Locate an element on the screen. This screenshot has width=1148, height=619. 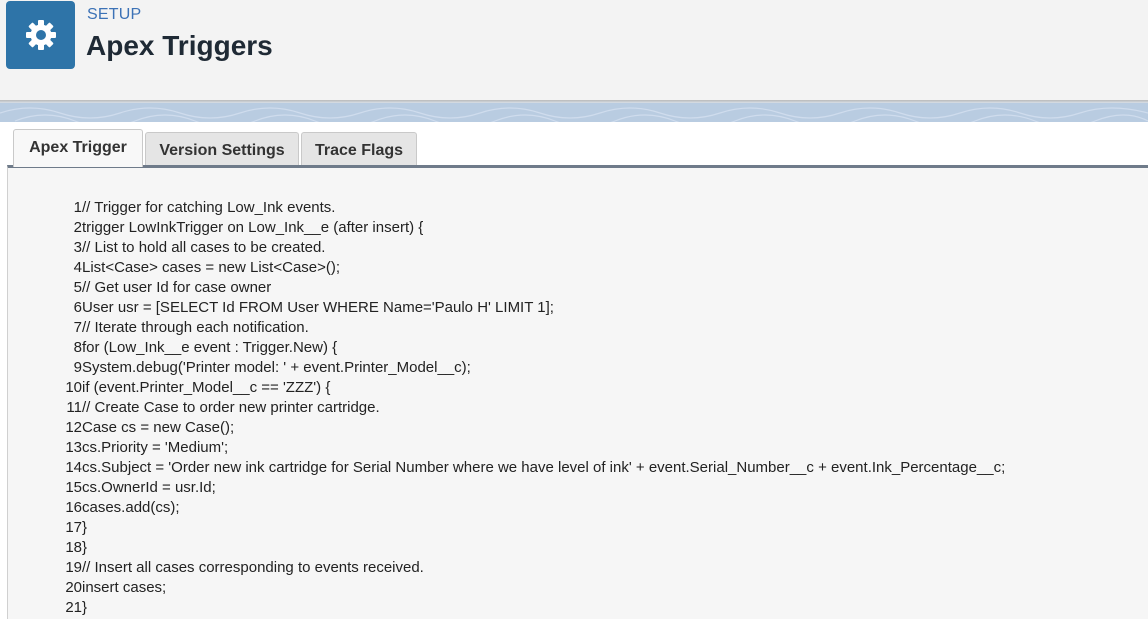
code-text: Case cs = new Case(); is located at coordinates (158, 427).